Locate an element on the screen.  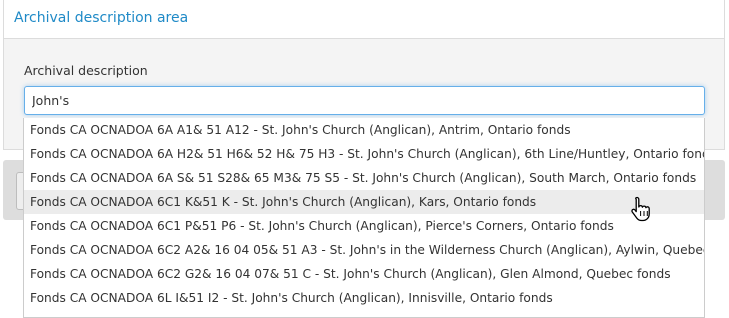
section-title-link: Archival description area is located at coordinates (101, 18).